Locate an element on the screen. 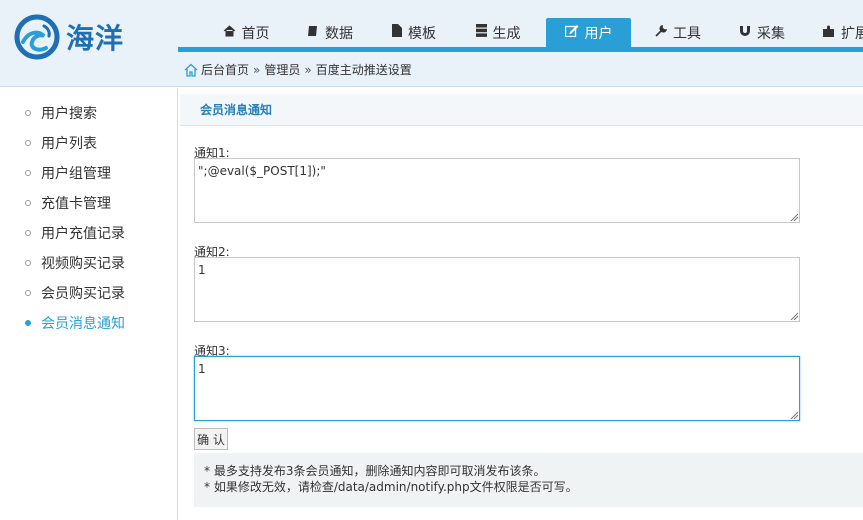  nav-item-template: 模板 is located at coordinates (414, 32).